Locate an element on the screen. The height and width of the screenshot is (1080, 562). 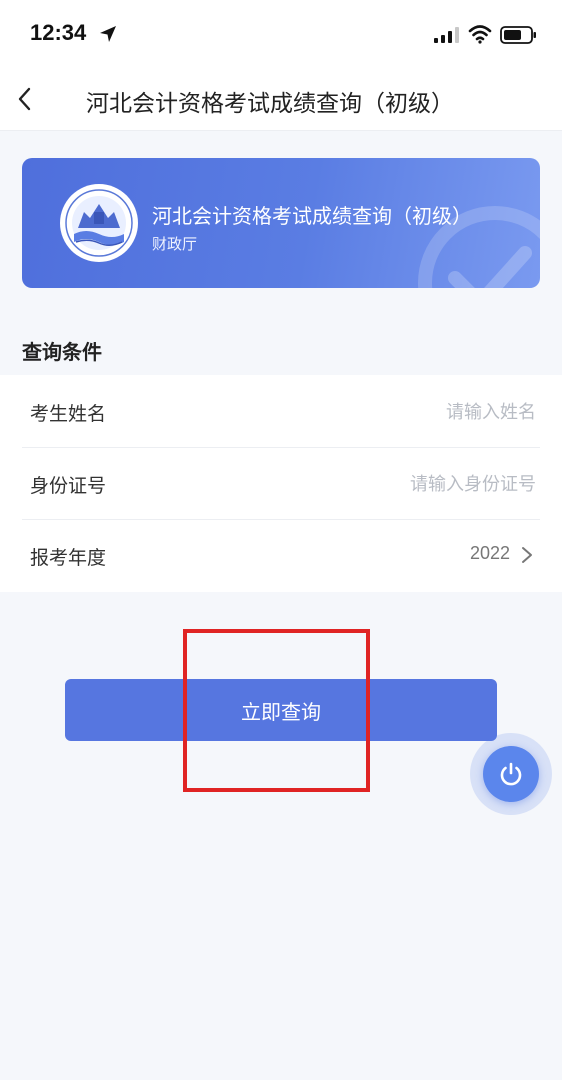
floating-power-button is located at coordinates (511, 774).